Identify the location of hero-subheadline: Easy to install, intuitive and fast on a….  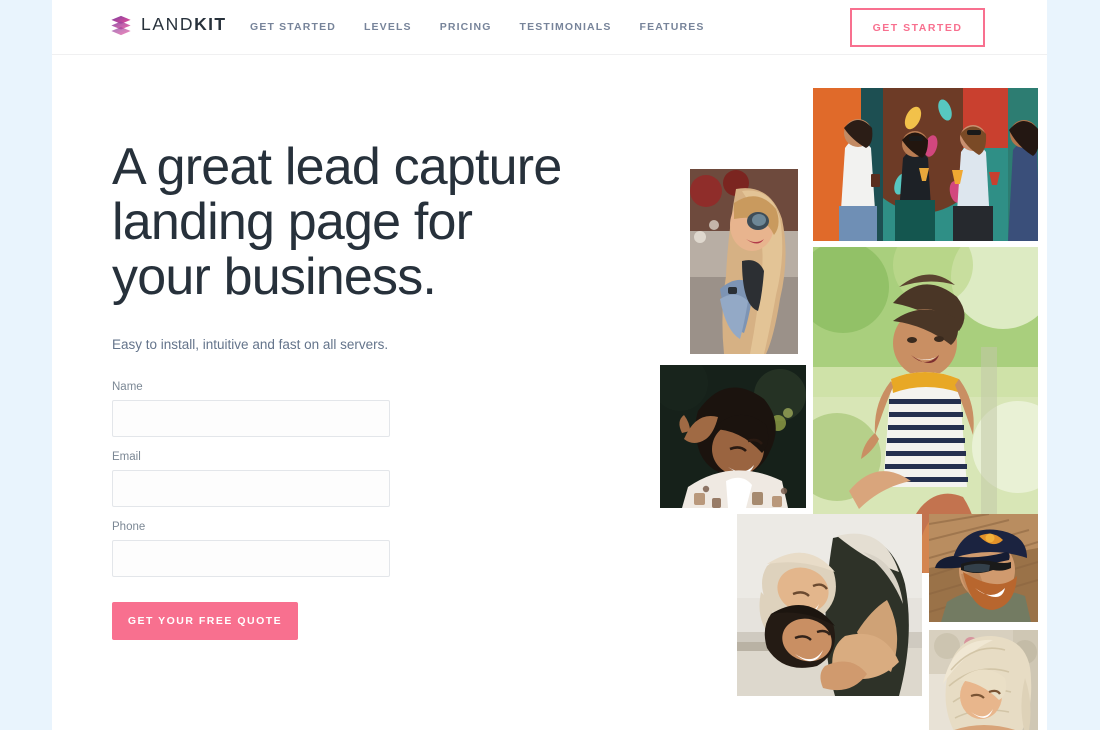
(250, 344).